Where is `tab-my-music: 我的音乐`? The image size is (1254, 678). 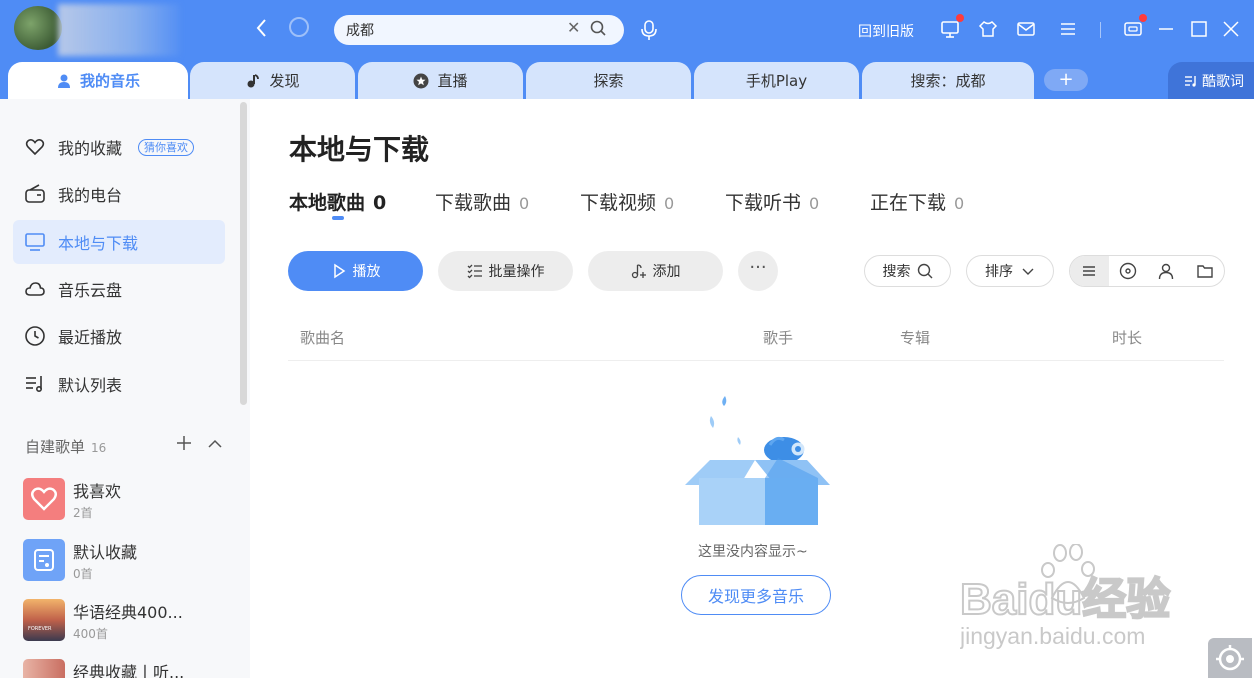 tab-my-music: 我的音乐 is located at coordinates (98, 80).